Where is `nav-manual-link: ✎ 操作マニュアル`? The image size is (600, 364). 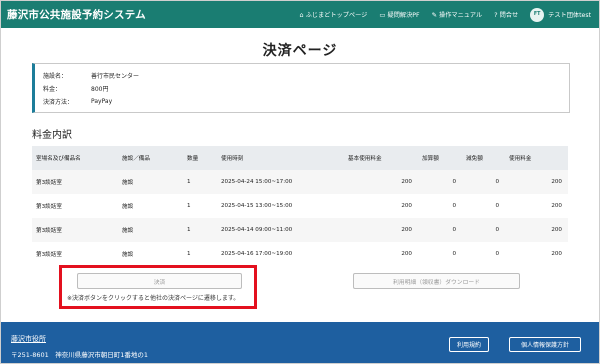
nav-manual-link: ✎ 操作マニュアル is located at coordinates (457, 15).